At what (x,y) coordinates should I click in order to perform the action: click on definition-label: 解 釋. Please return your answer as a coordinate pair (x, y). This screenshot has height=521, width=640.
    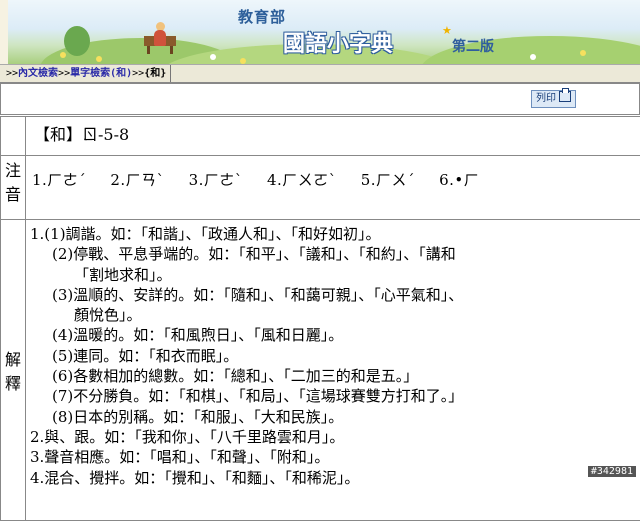
    Looking at the image, I should click on (13, 370).